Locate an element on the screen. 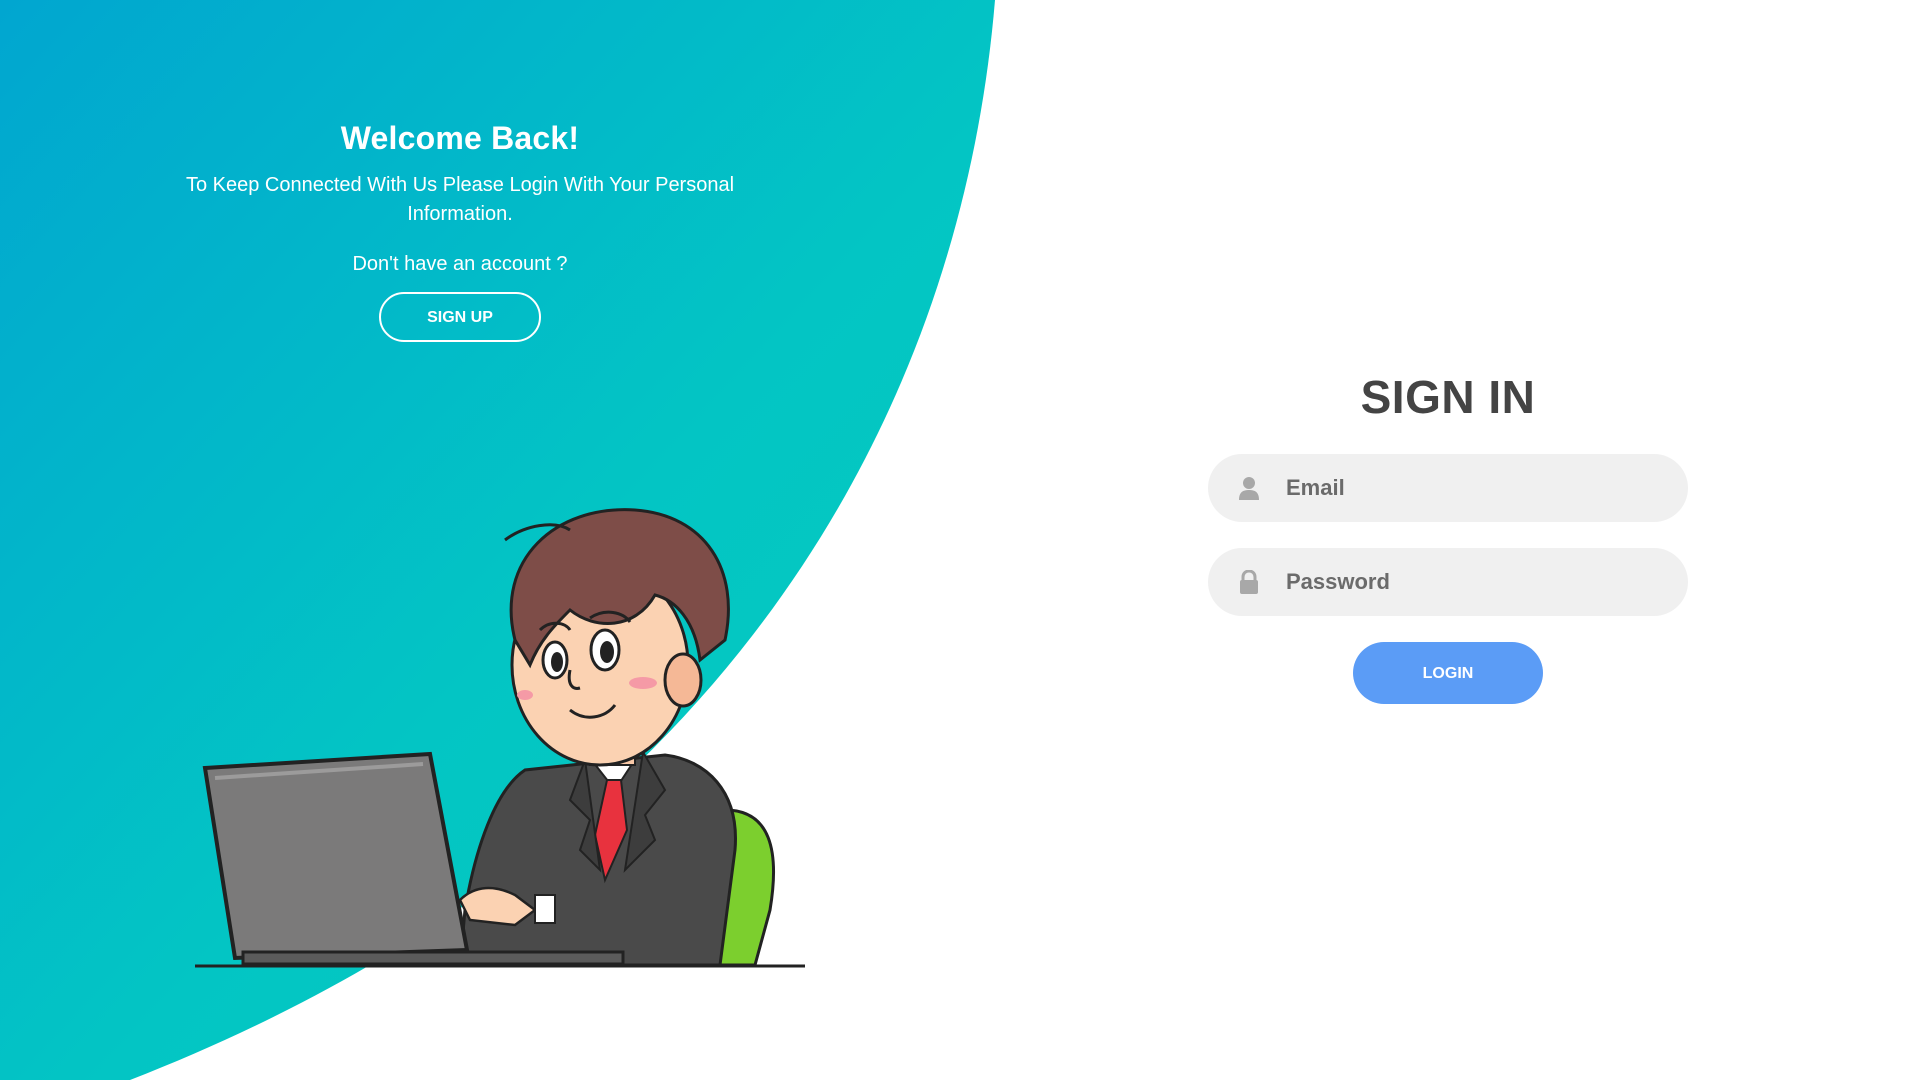  welcome-title: Welcome Back! is located at coordinates (460, 138).